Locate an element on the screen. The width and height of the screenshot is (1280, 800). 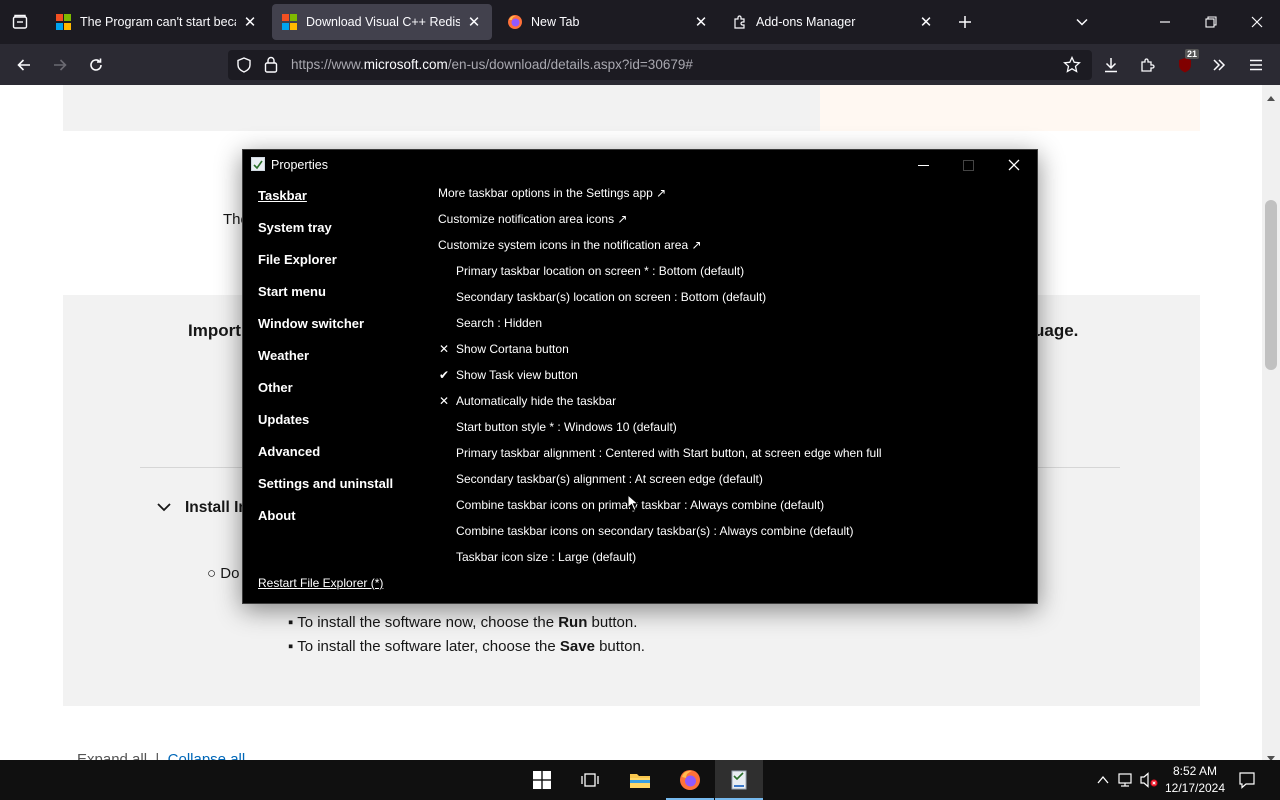
url-path: /en-us/download/details.aspx?id=30679# is located at coordinates (570, 64).